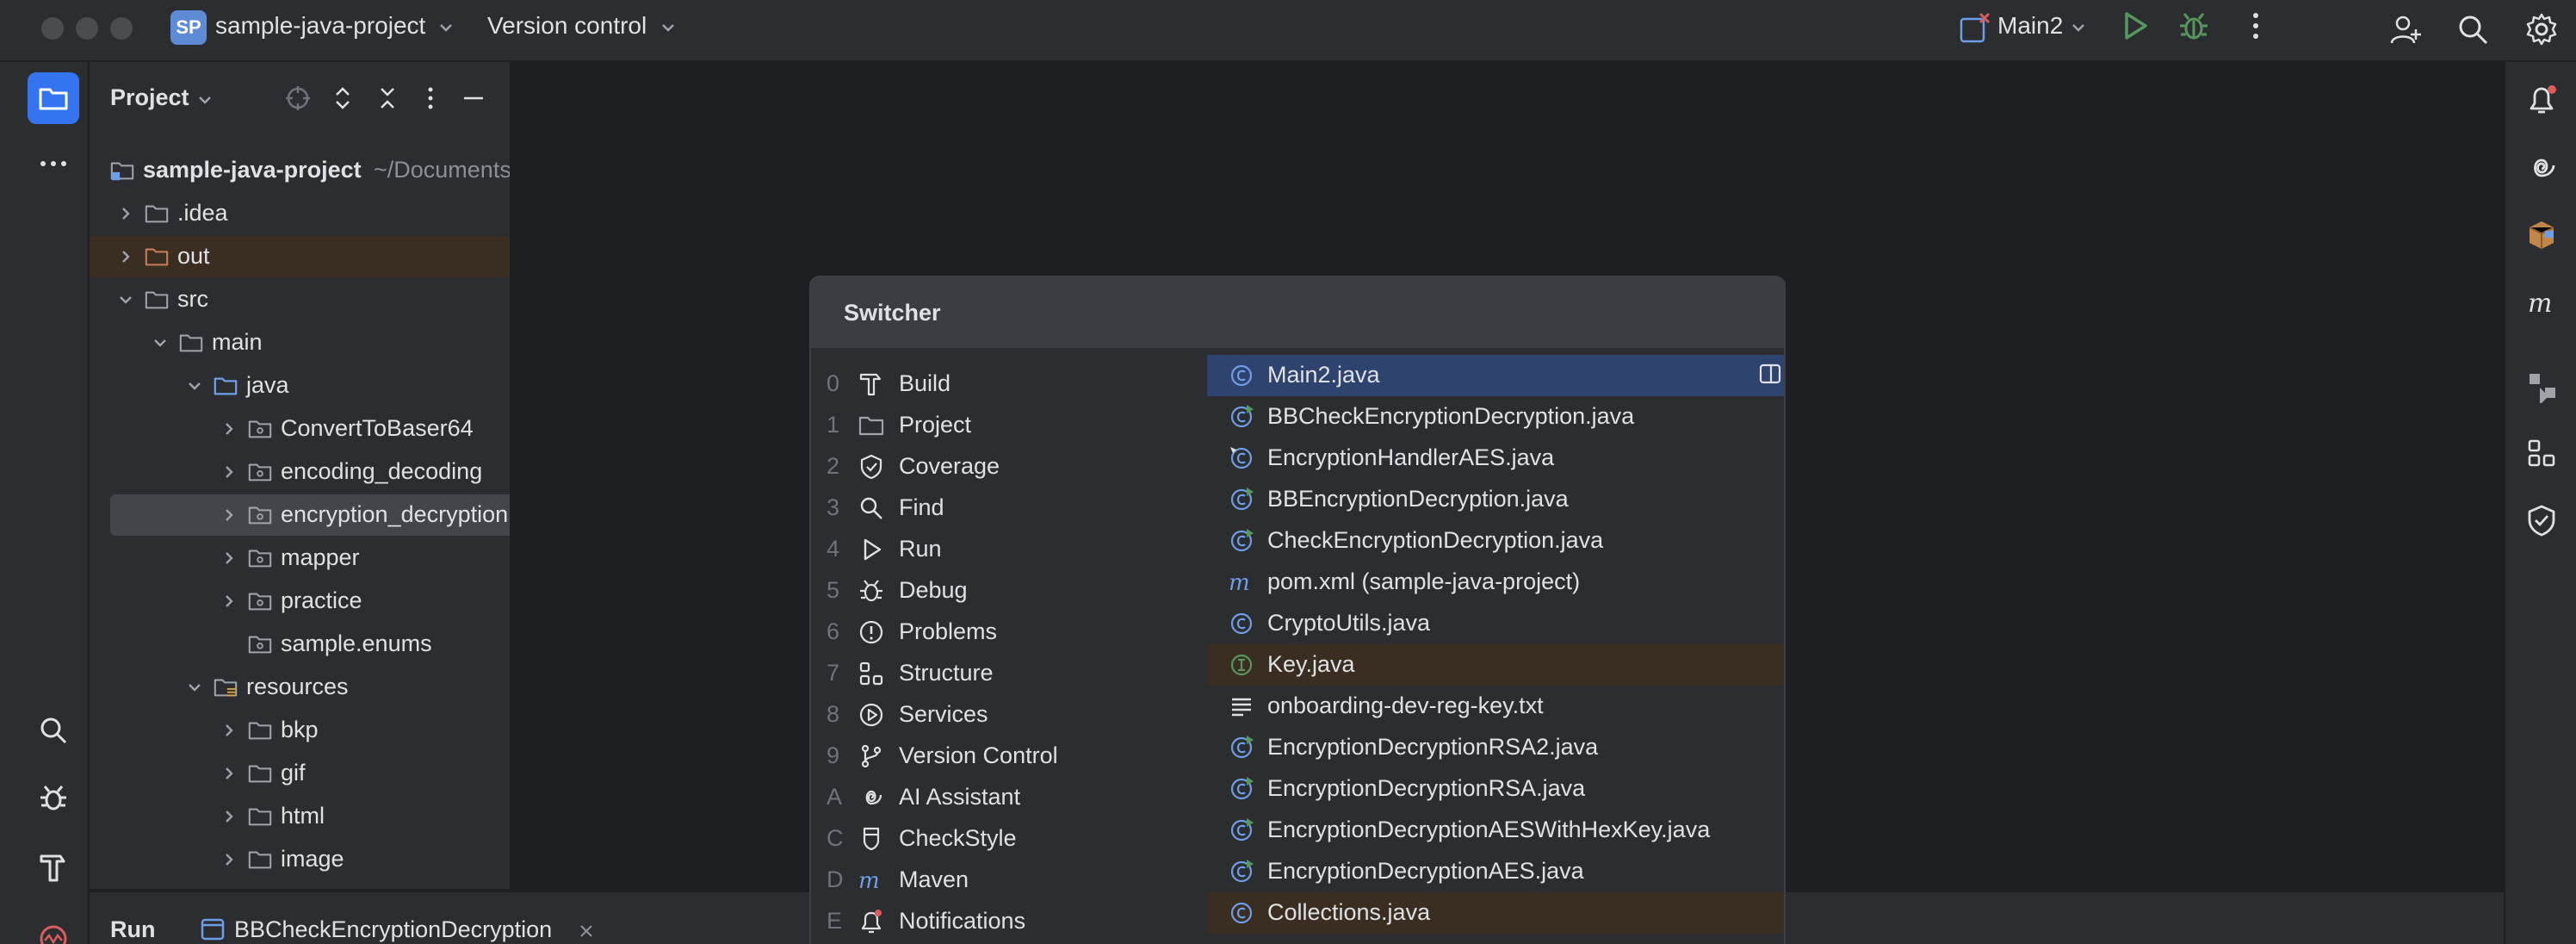 The height and width of the screenshot is (944, 2576). What do you see at coordinates (300, 601) in the screenshot?
I see `tree-row: practice` at bounding box center [300, 601].